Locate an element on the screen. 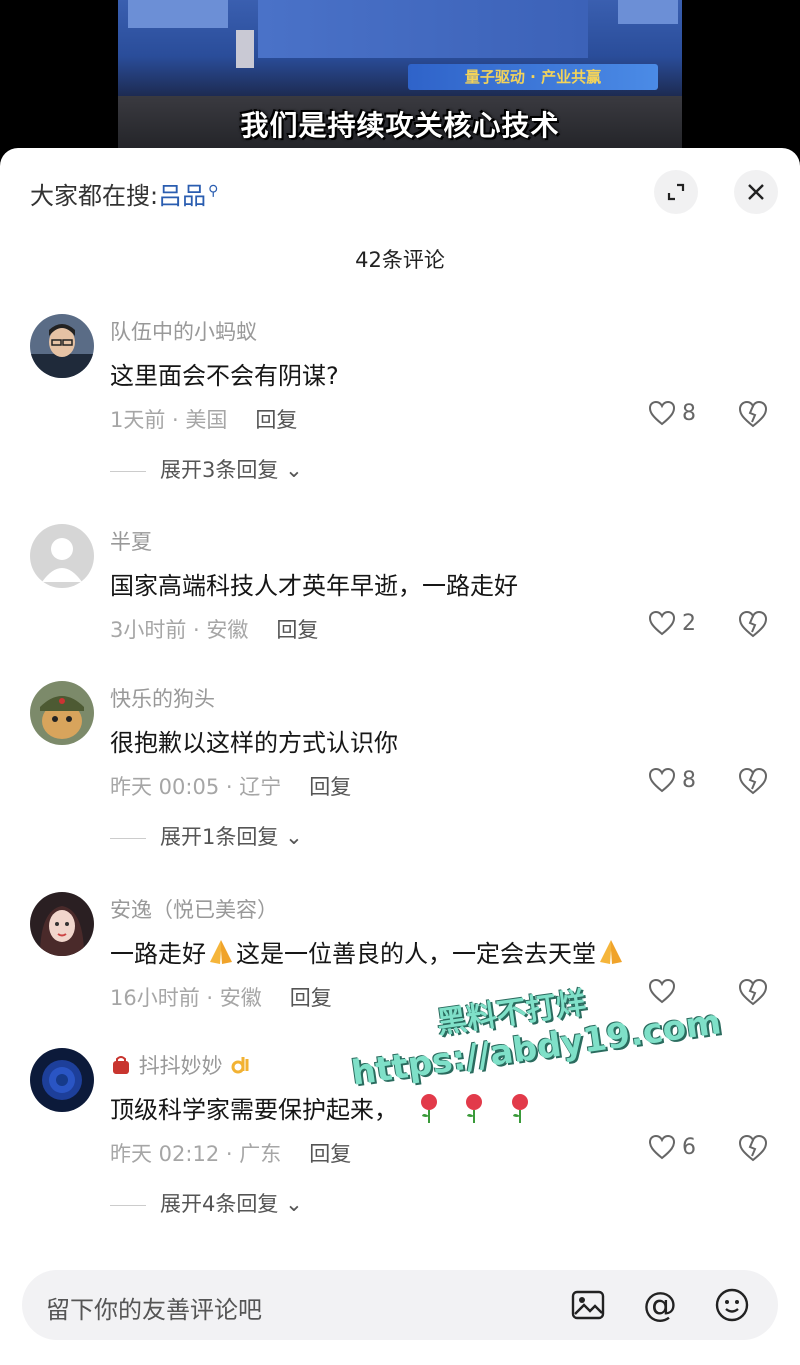  comment-meta: 昨天 02:12 · 广东 回复 is located at coordinates (230, 1153).